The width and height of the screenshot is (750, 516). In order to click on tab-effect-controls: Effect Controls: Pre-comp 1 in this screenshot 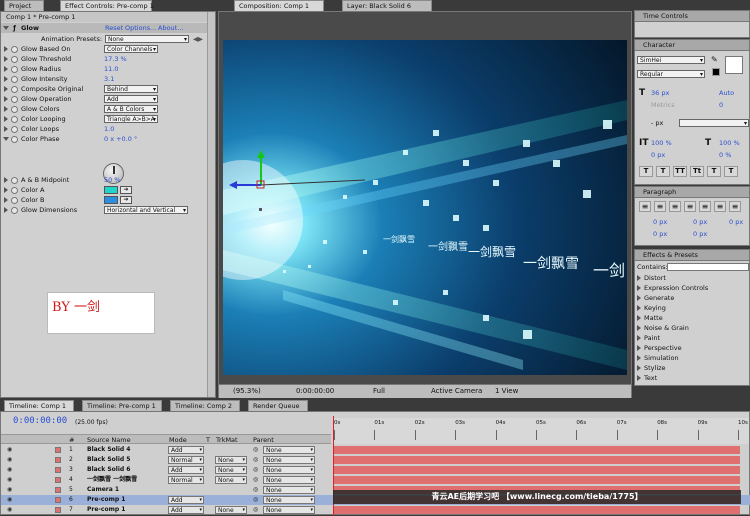, I will do `click(107, 5)`.